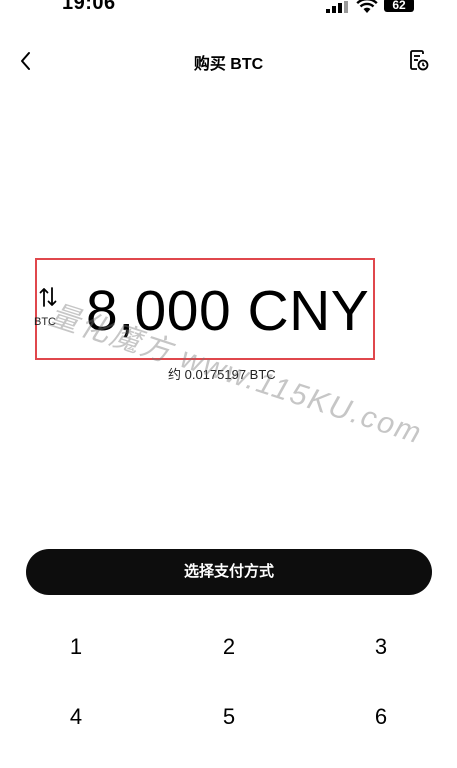 This screenshot has width=457, height=768. What do you see at coordinates (222, 374) in the screenshot?
I see `approx-btc-amount: 约 0.0175197 BTC` at bounding box center [222, 374].